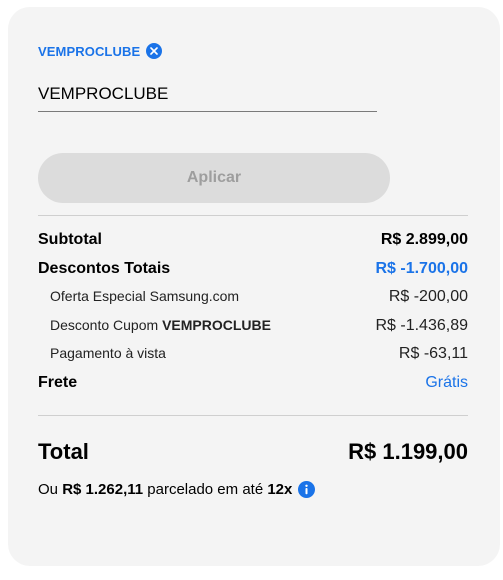 The height and width of the screenshot is (580, 503). What do you see at coordinates (106, 325) in the screenshot?
I see `coupon-discount-prefix: Desconto Cupom` at bounding box center [106, 325].